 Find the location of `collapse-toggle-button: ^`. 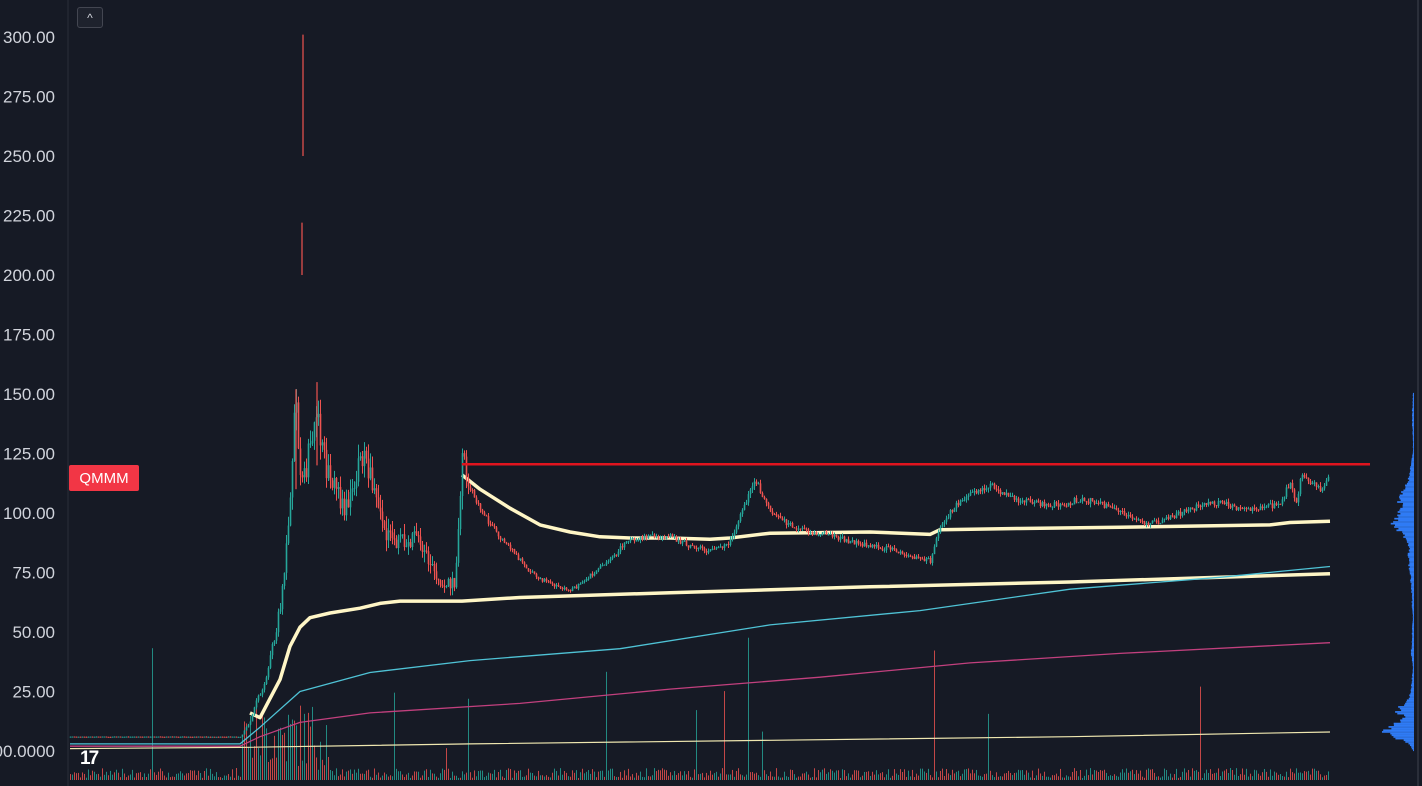

collapse-toggle-button: ^ is located at coordinates (90, 17).